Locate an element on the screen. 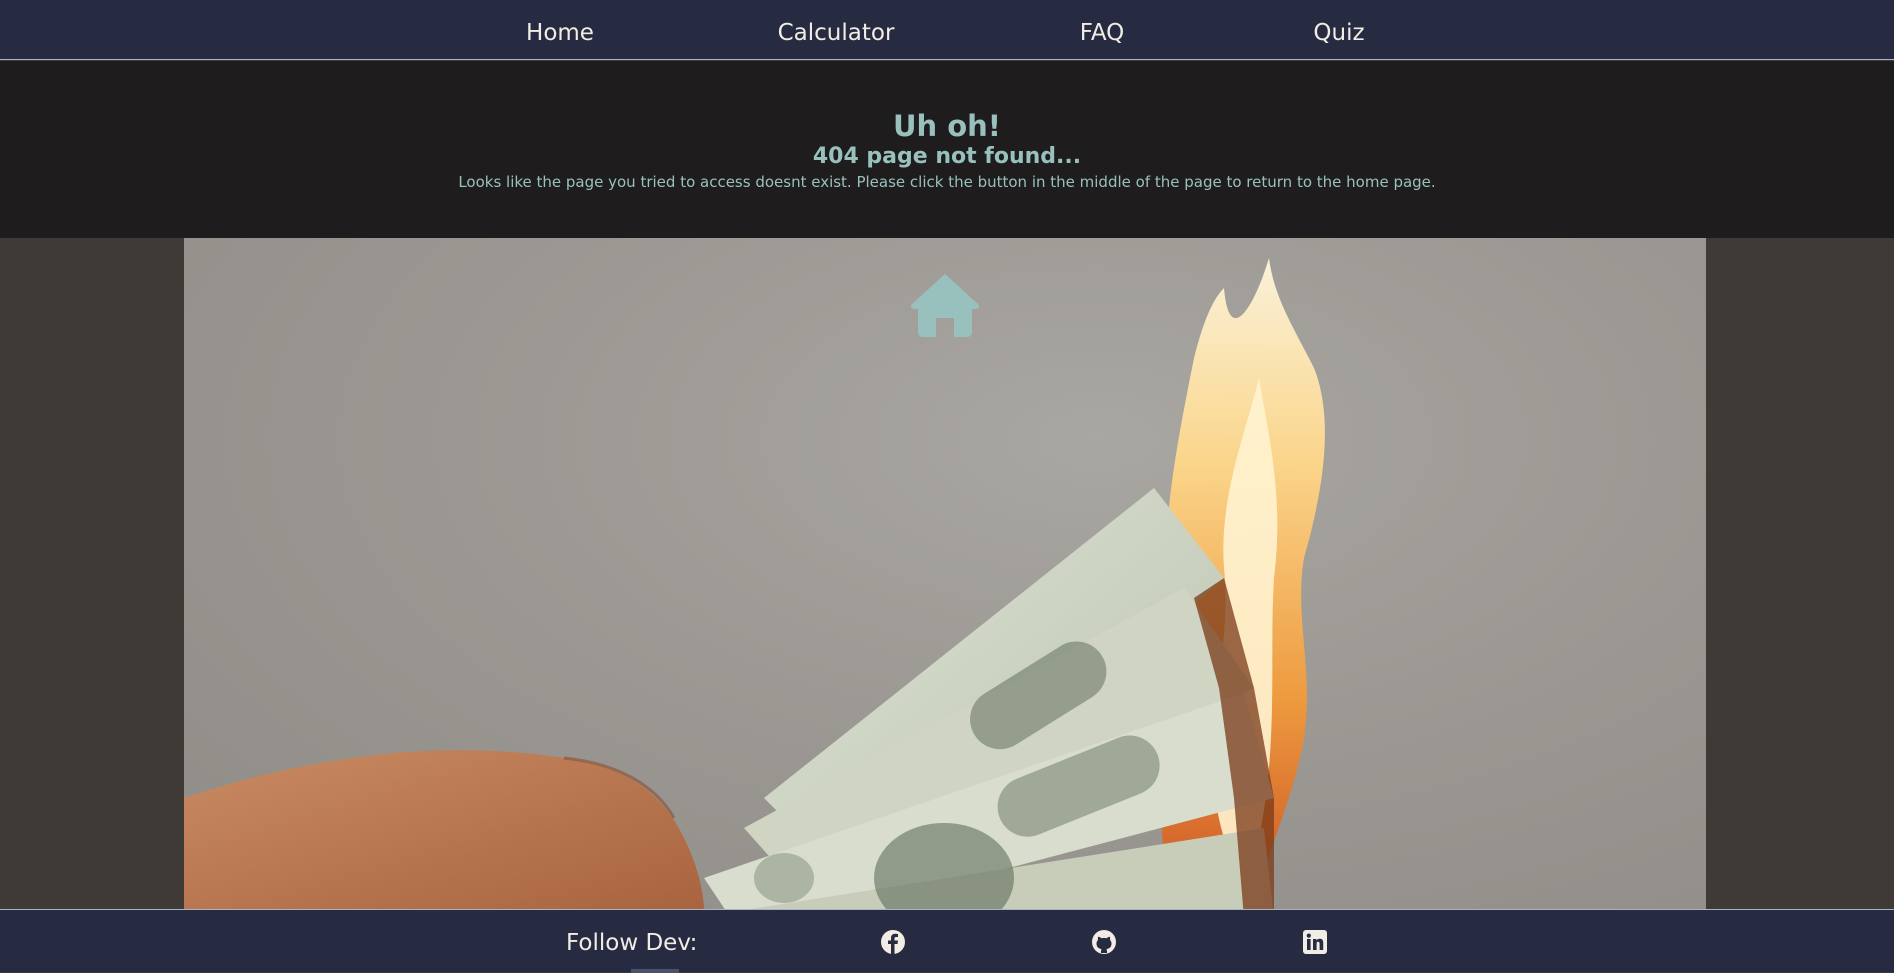 The image size is (1894, 973). home-button is located at coordinates (945, 305).